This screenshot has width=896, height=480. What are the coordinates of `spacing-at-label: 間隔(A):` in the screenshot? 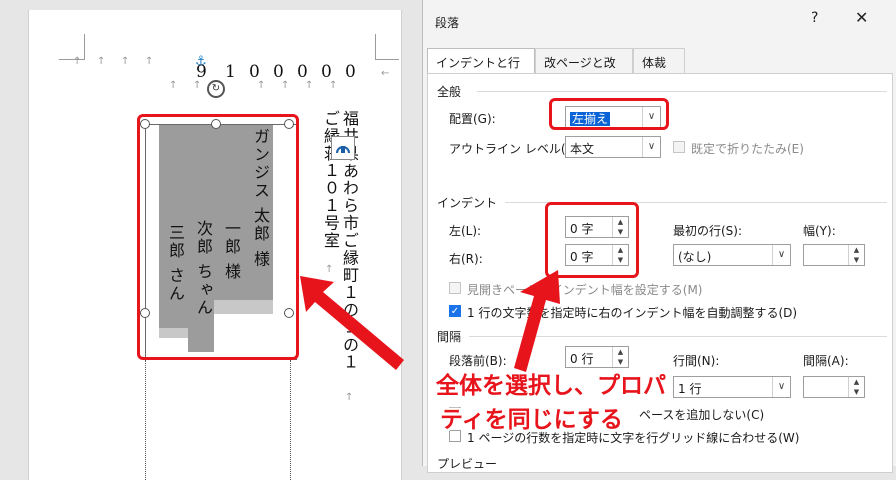 It's located at (826, 361).